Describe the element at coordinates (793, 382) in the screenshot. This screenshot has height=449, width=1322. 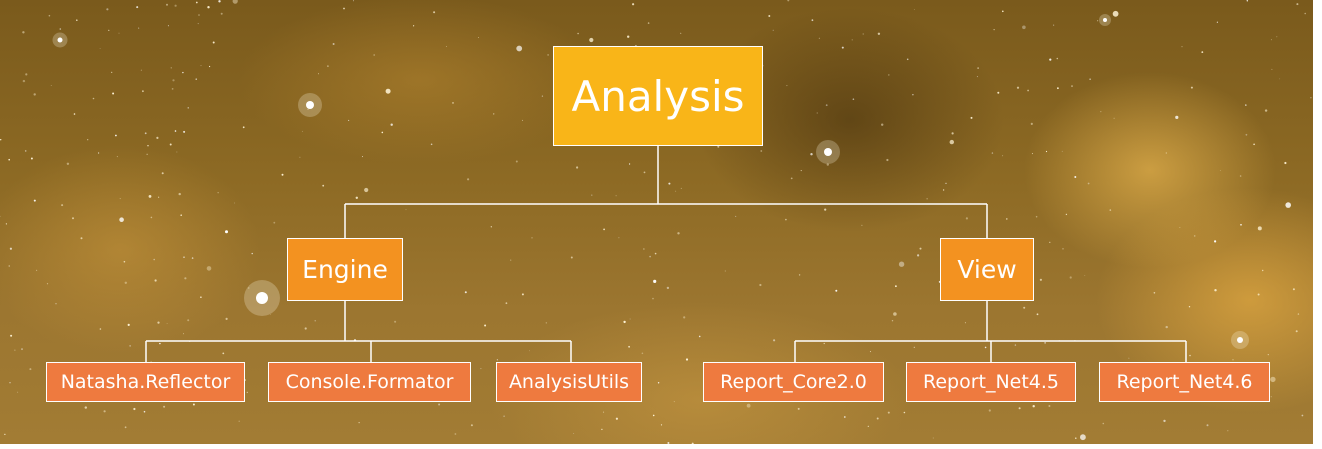
I see `leaf-node-report-core2: Report_Core2.0` at that location.